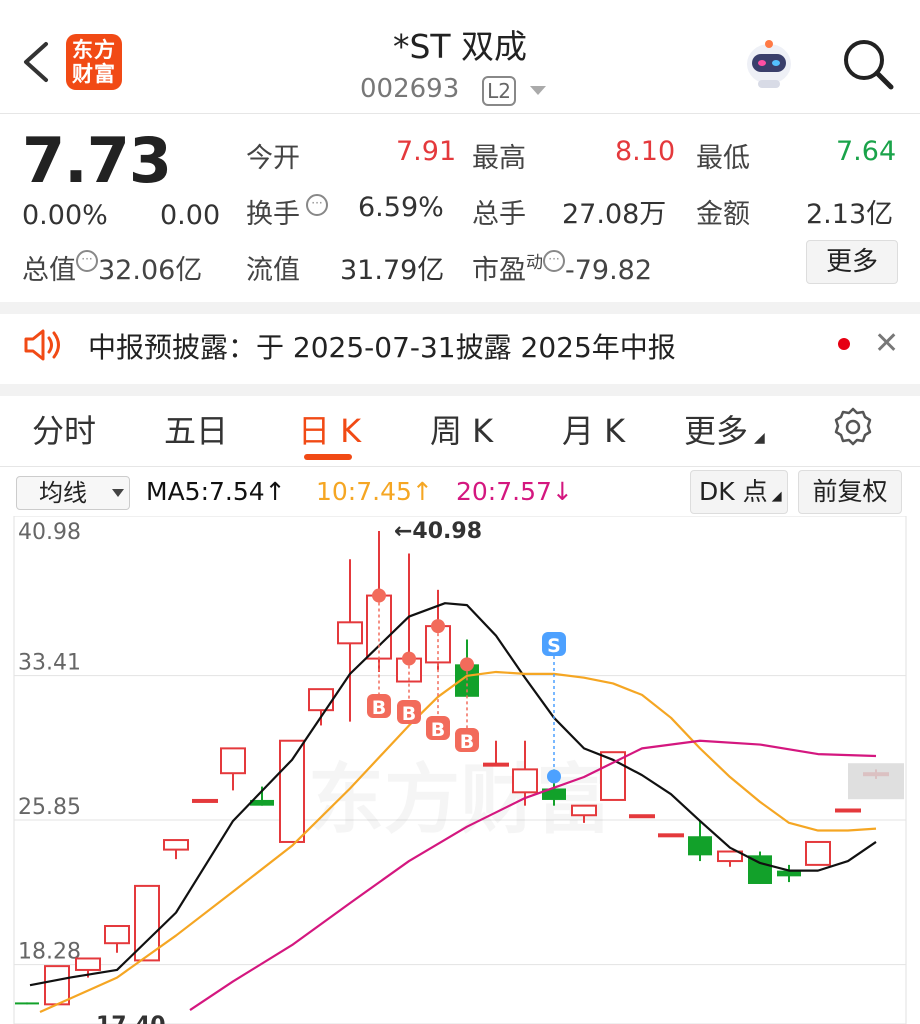 The width and height of the screenshot is (920, 1024). What do you see at coordinates (850, 492) in the screenshot?
I see `adjust-mode-button: 前复权` at bounding box center [850, 492].